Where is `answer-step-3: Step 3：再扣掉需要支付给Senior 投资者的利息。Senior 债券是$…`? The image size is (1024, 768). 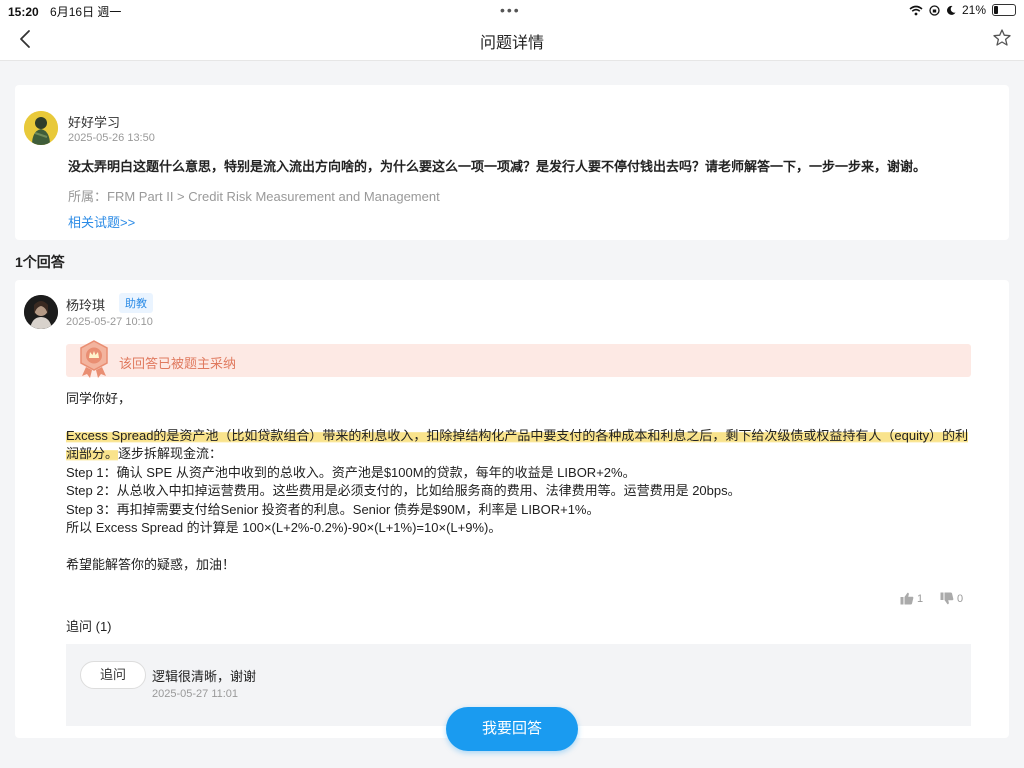 answer-step-3: Step 3：再扣掉需要支付给Senior 投资者的利息。Senior 债券是$… is located at coordinates (333, 509).